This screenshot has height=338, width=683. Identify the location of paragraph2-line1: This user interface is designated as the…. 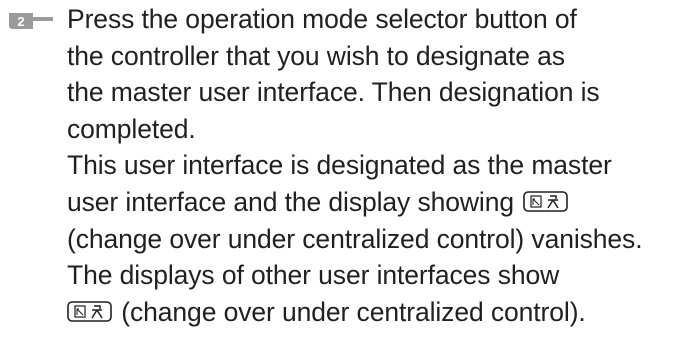
(339, 165).